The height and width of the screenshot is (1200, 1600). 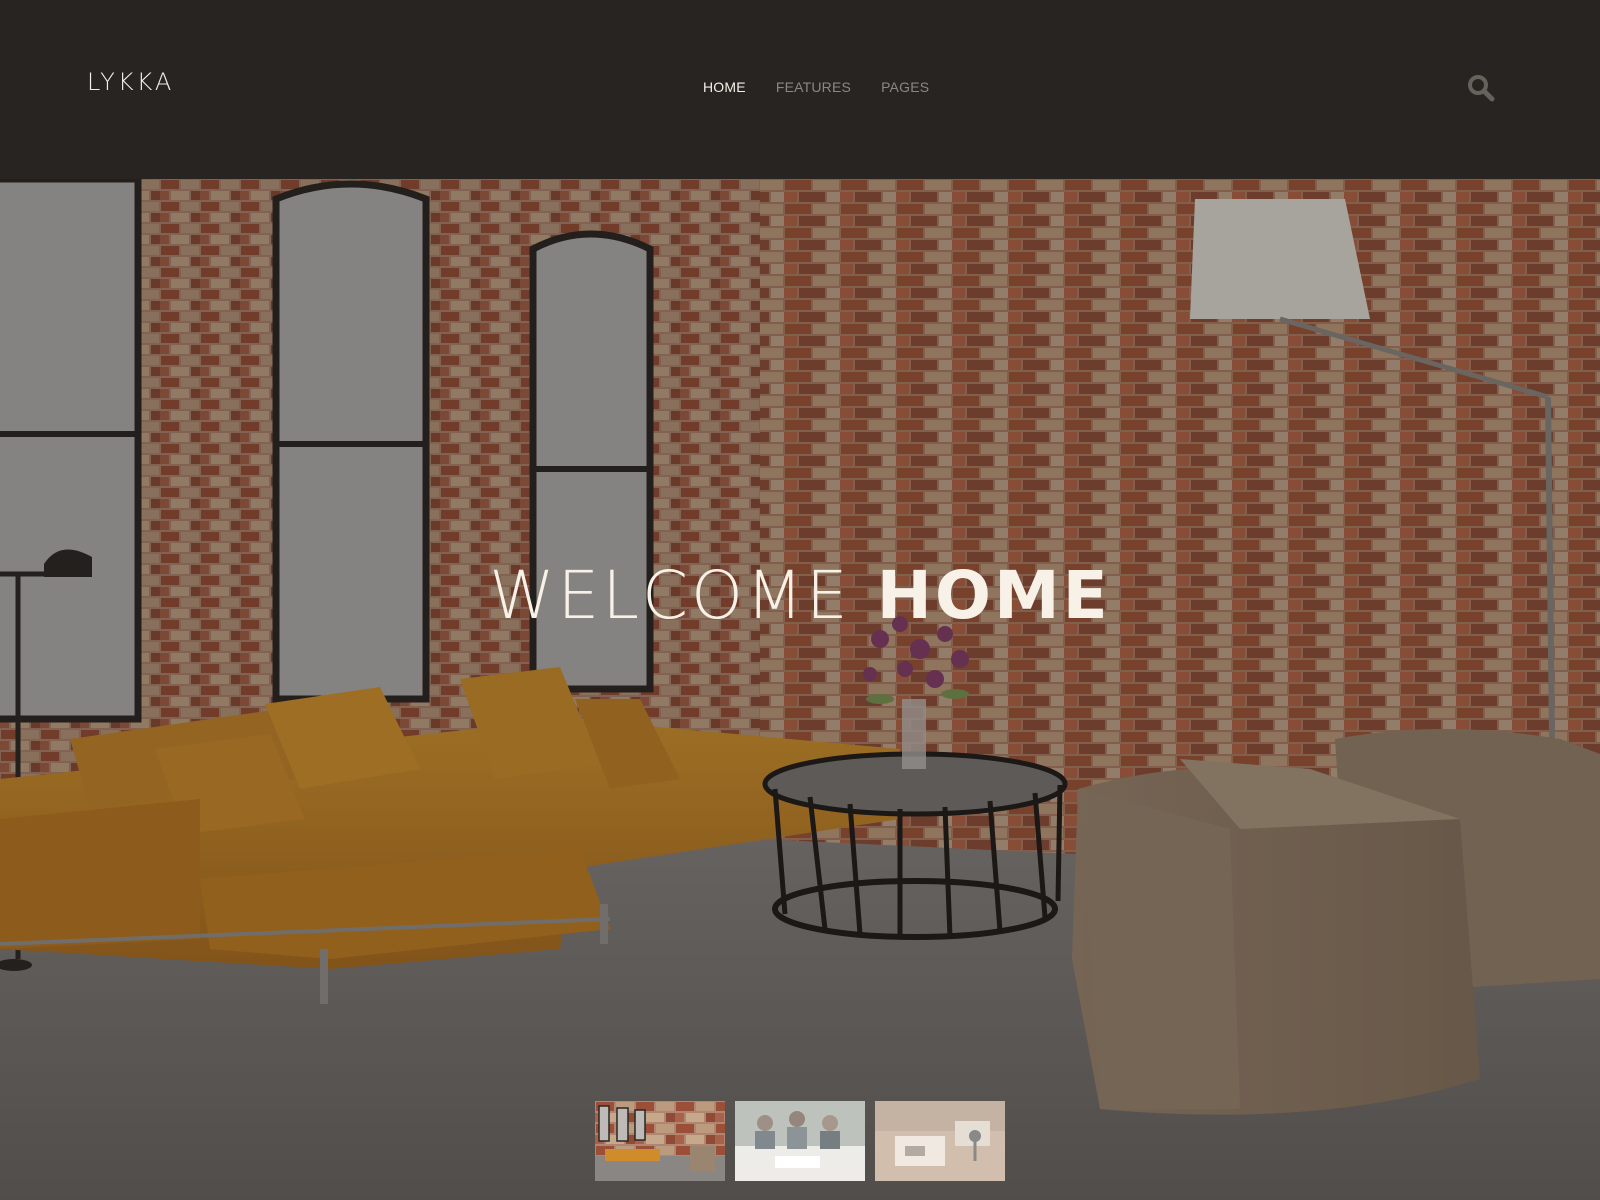 What do you see at coordinates (993, 595) in the screenshot?
I see `hero-title-bold: HOME` at bounding box center [993, 595].